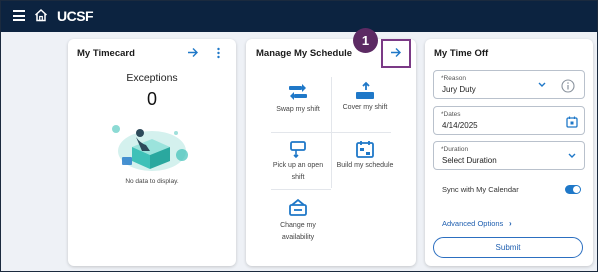  I want to click on timeoff-title: My Time Off, so click(461, 53).